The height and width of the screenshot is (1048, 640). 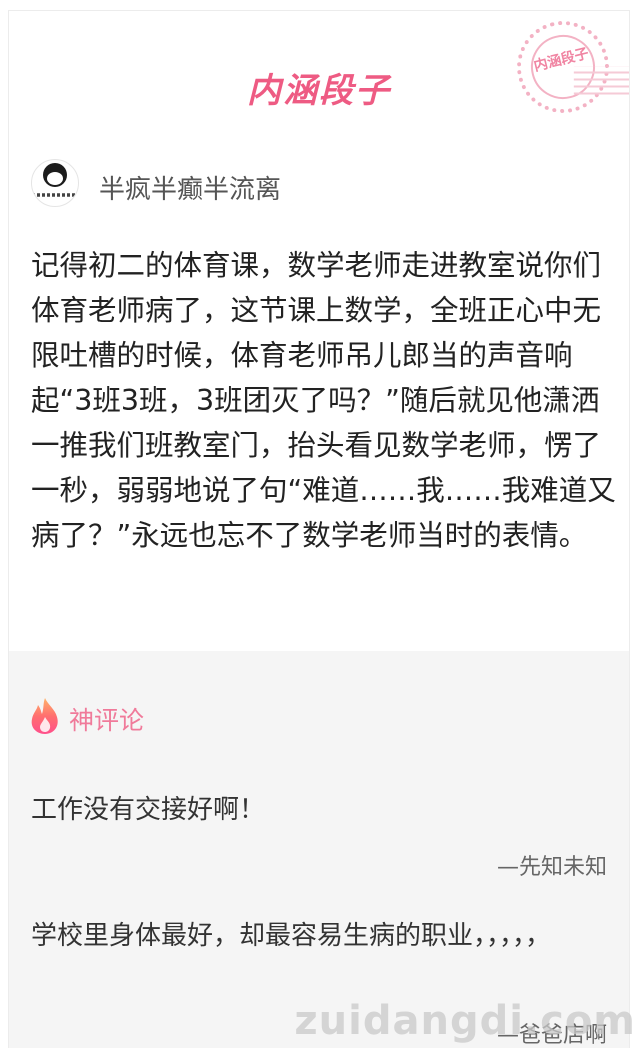 What do you see at coordinates (552, 865) in the screenshot?
I see `comment-author: —先知未知` at bounding box center [552, 865].